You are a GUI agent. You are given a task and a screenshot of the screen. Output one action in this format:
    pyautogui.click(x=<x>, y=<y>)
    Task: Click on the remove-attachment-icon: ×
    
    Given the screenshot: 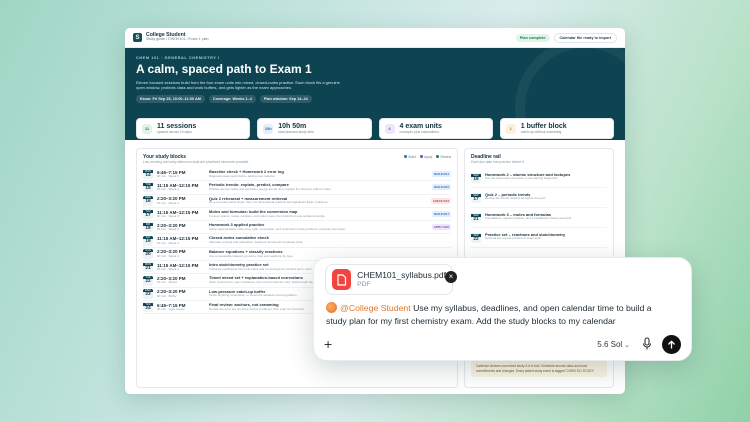 What is the action you would take?
    pyautogui.click(x=451, y=277)
    